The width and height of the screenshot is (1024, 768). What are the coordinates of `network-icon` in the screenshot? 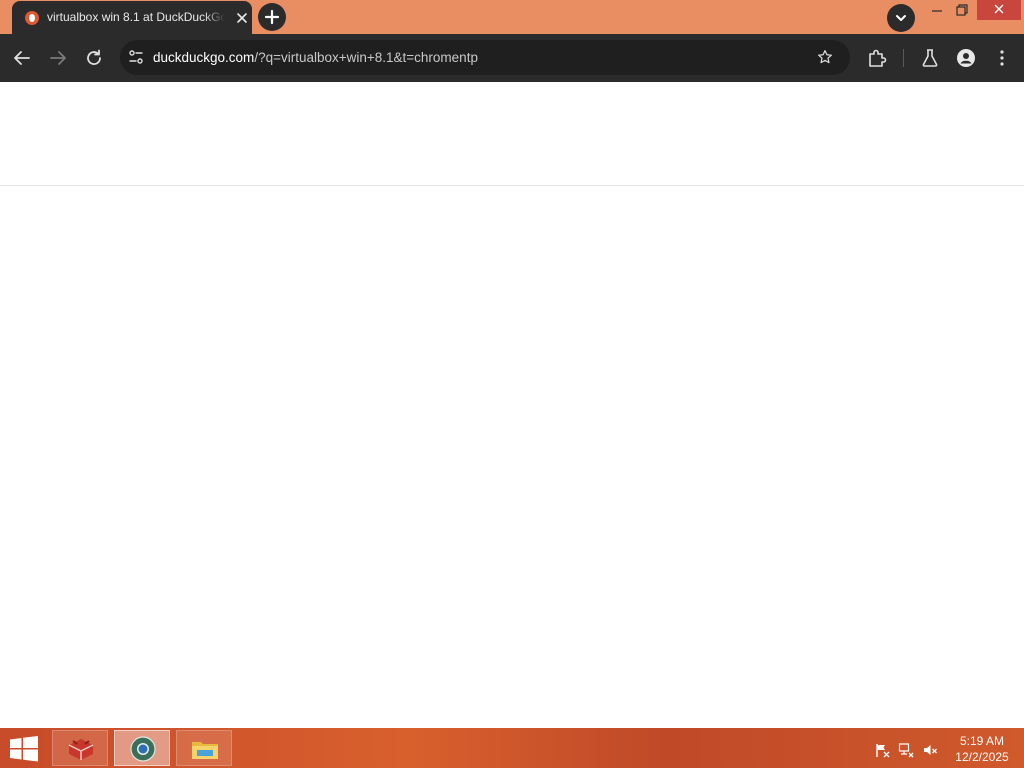 It's located at (906, 750).